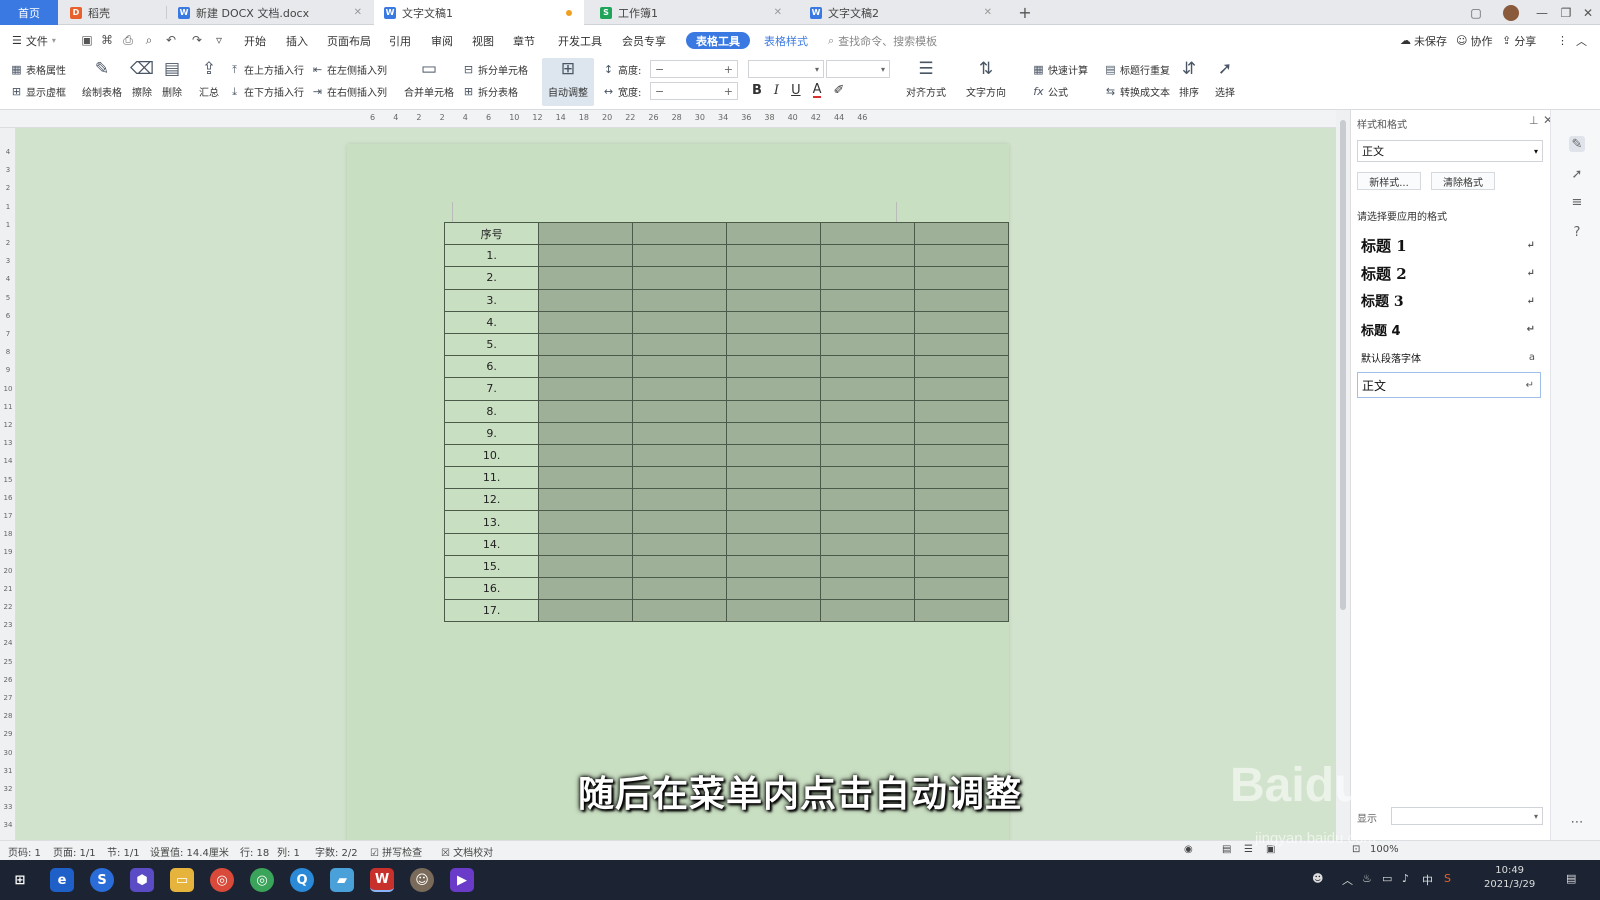  I want to click on insert-row-above-button: ⤒ 在上方插入行, so click(266, 70).